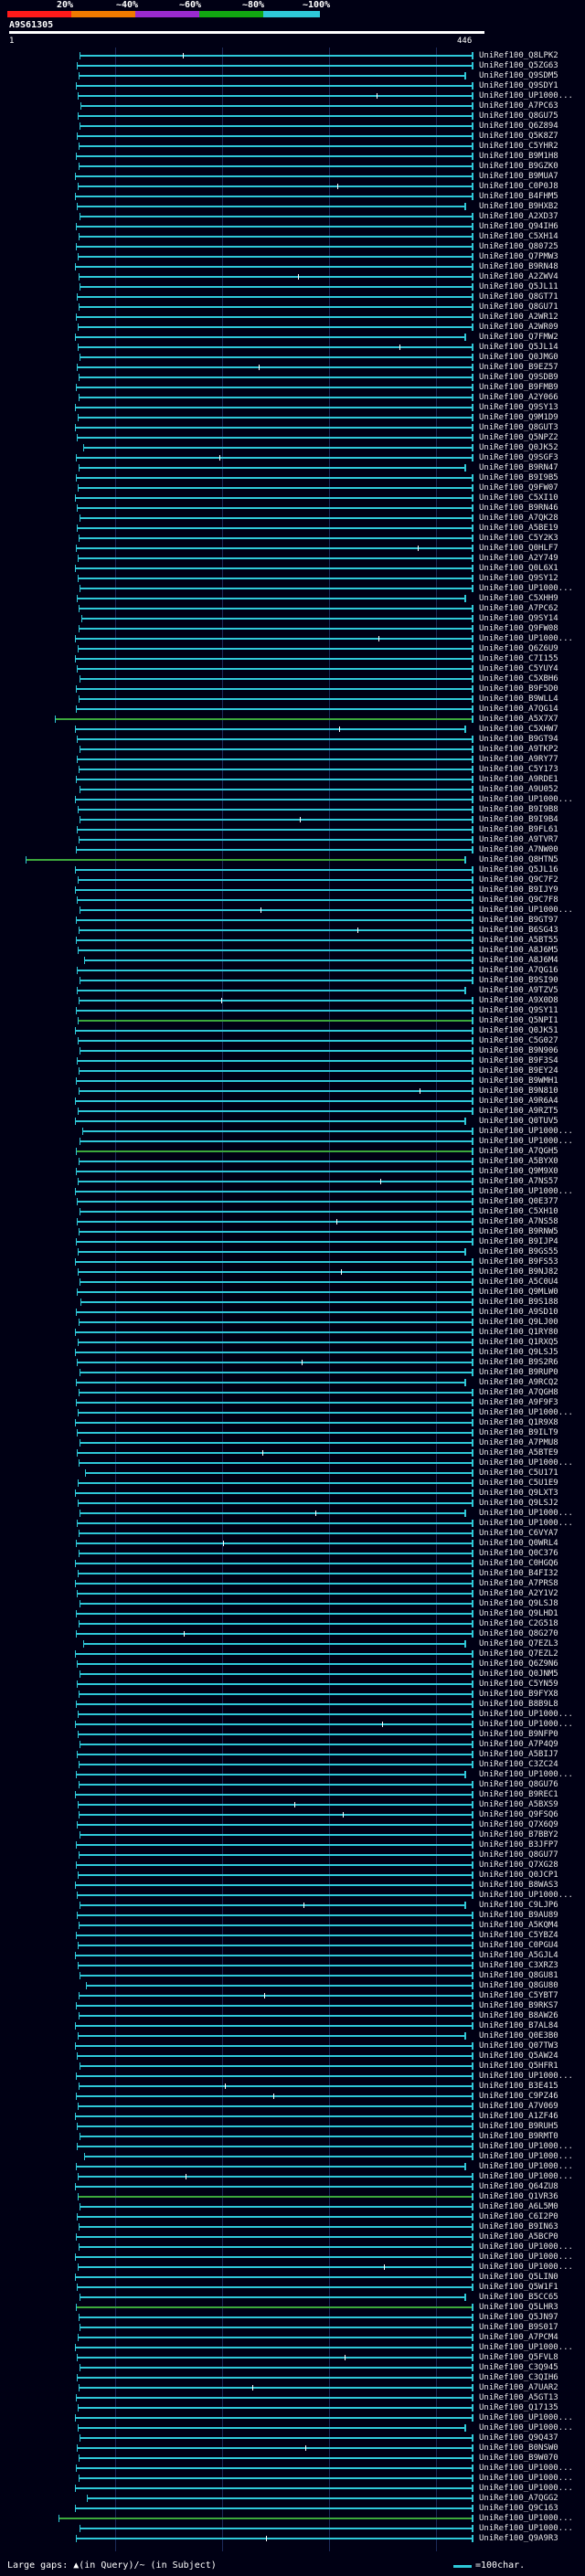 The height and width of the screenshot is (2576, 585). Describe the element at coordinates (518, 1886) in the screenshot. I see `hit-link: UniRef100_B8WAS3` at that location.